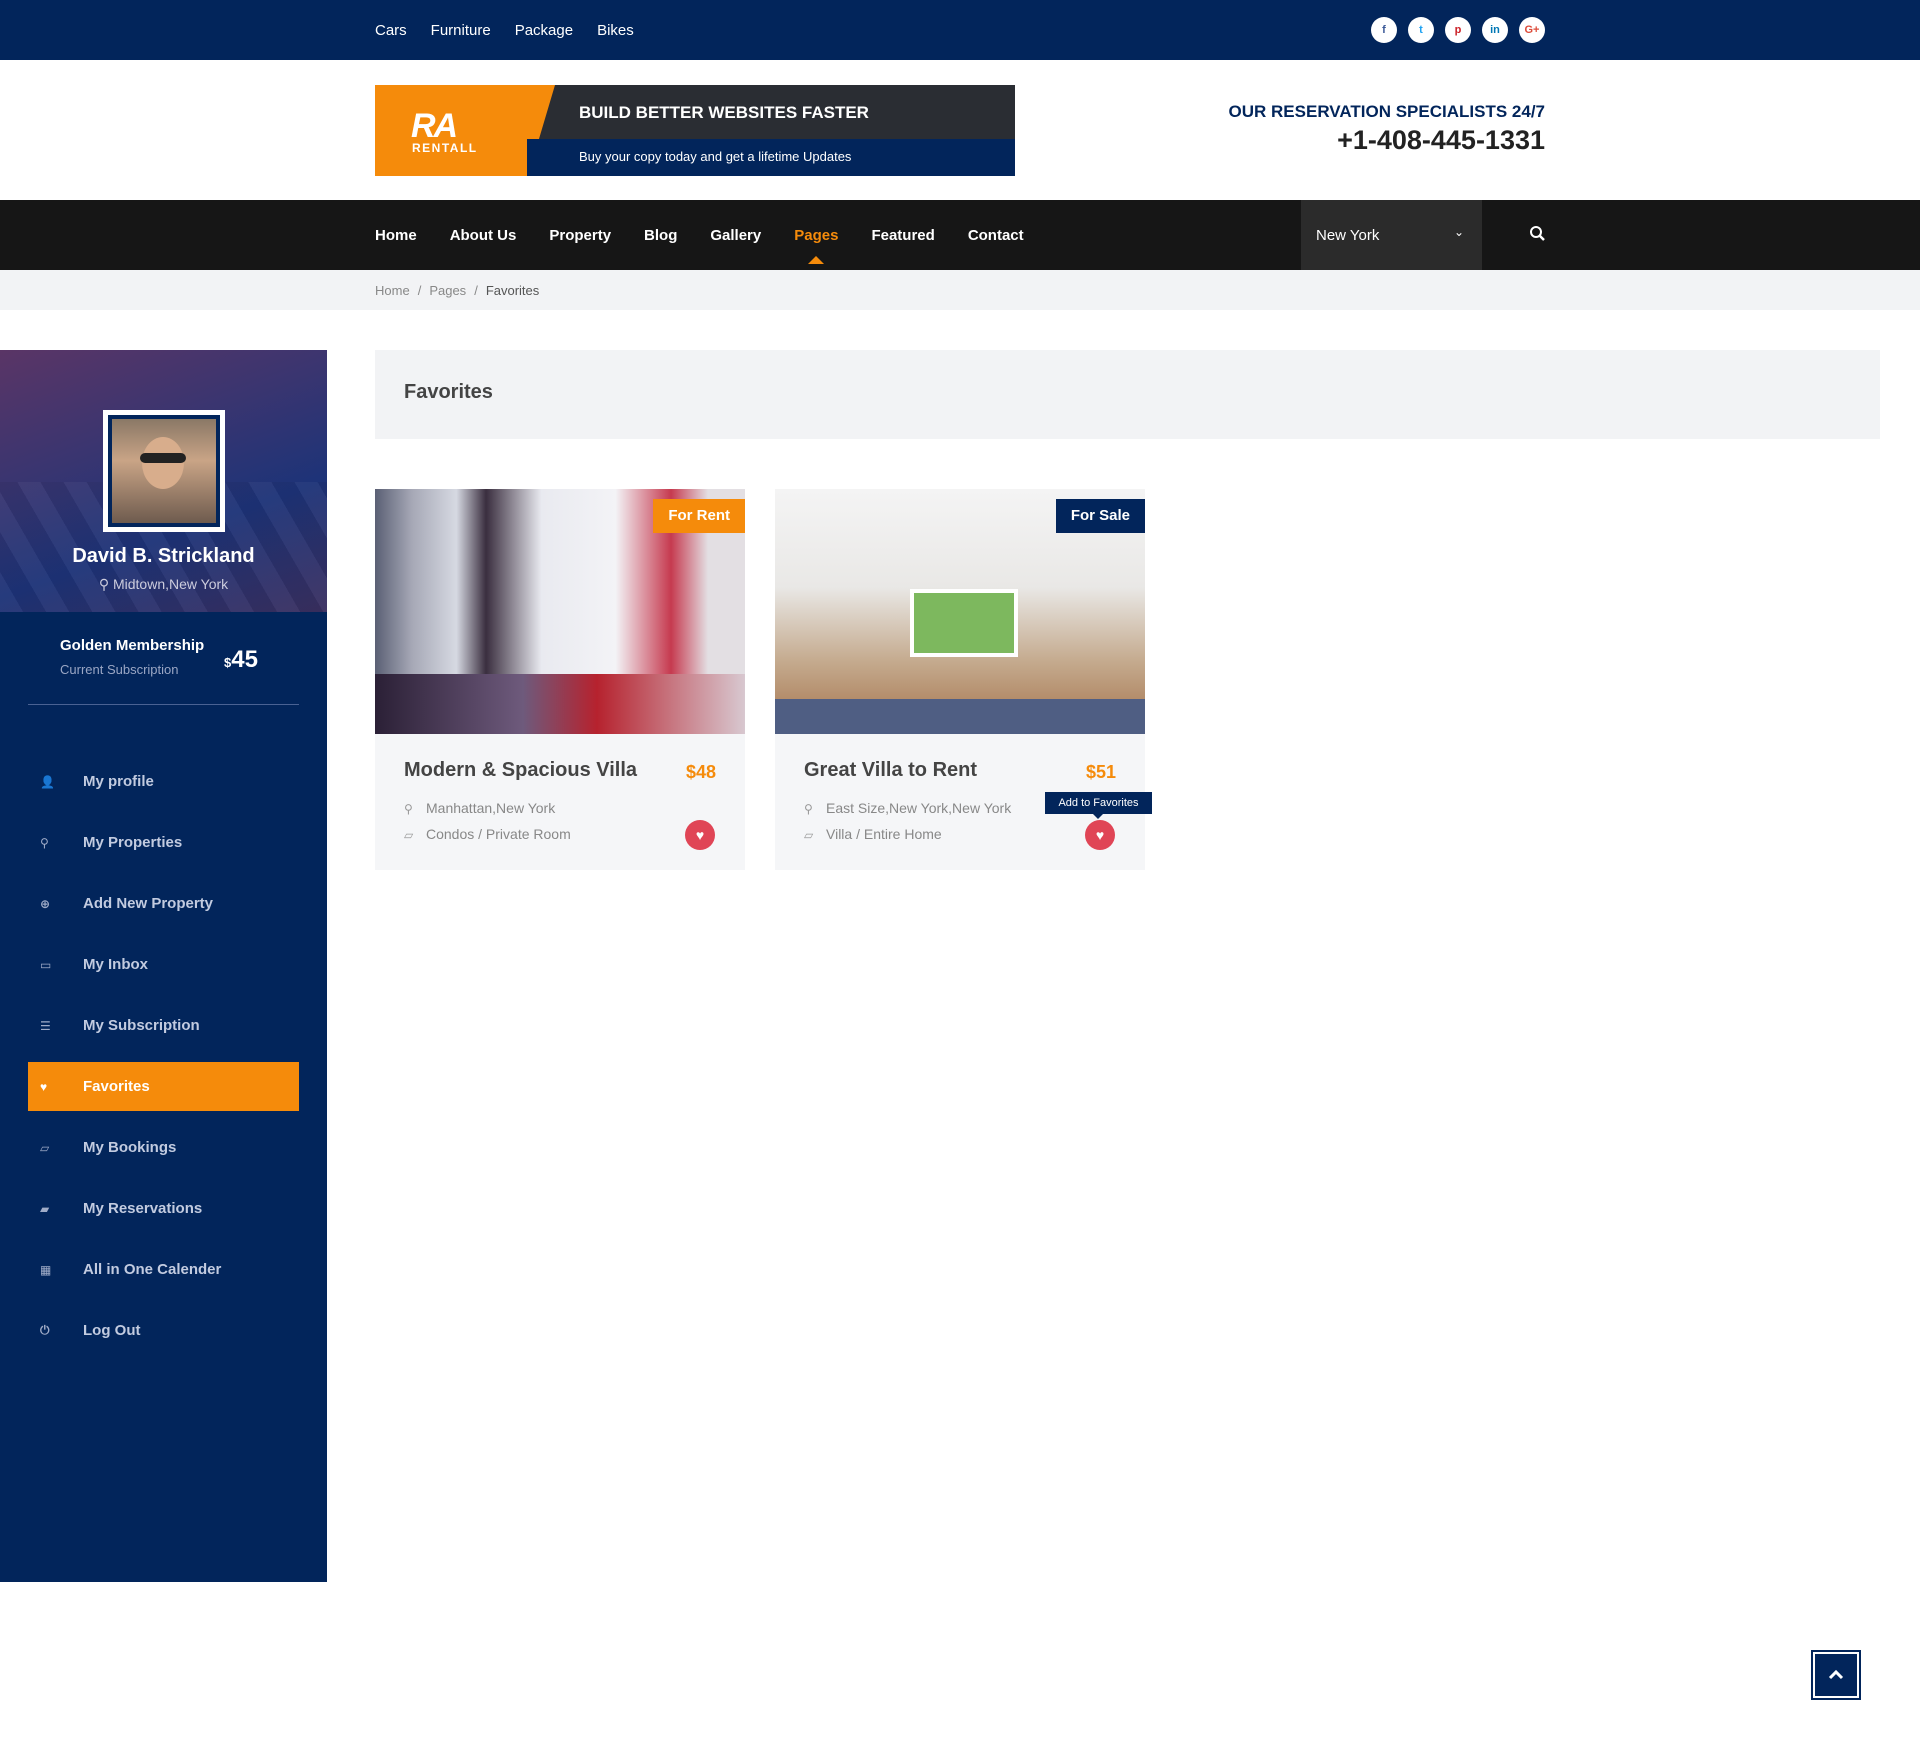 The image size is (1920, 1750). Describe the element at coordinates (735, 235) in the screenshot. I see `nav-item-gallery: Gallery` at that location.